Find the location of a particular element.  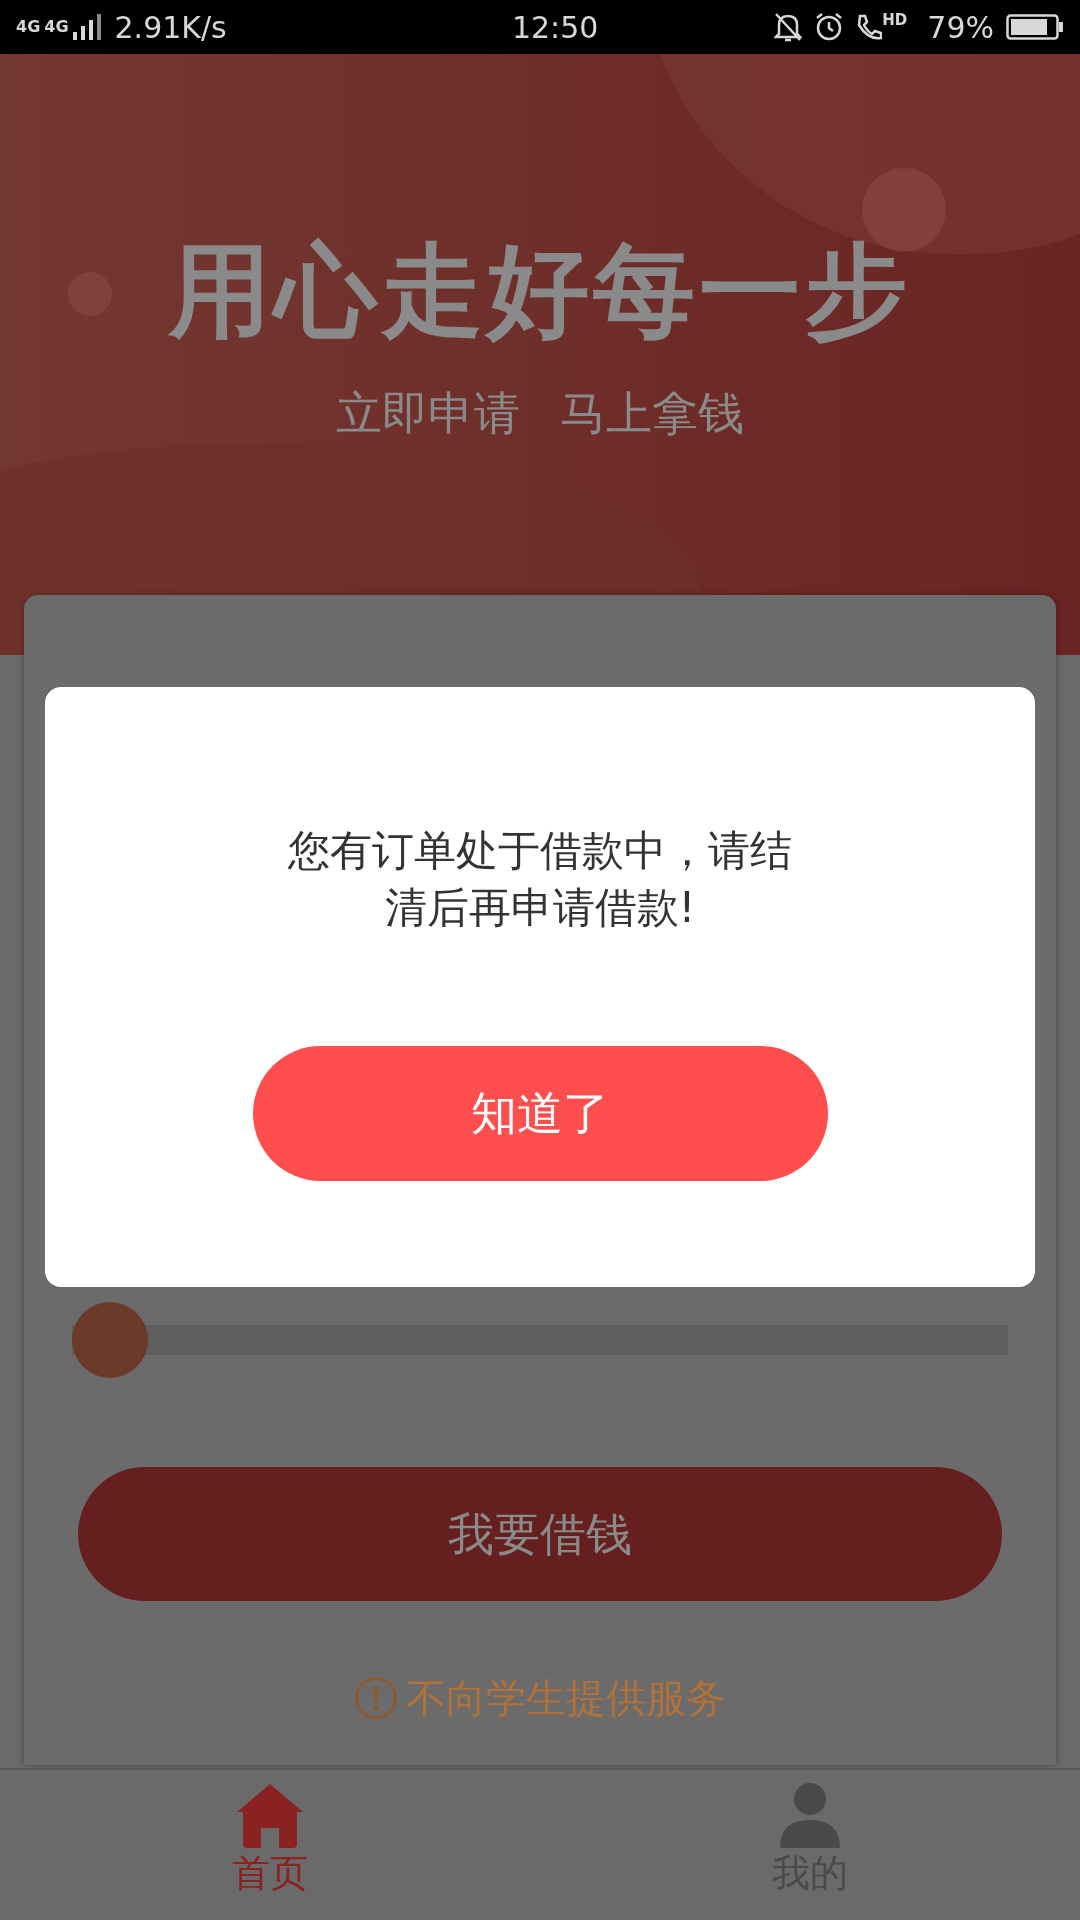

banner-subtitle: 马上拿钱 is located at coordinates (652, 413).